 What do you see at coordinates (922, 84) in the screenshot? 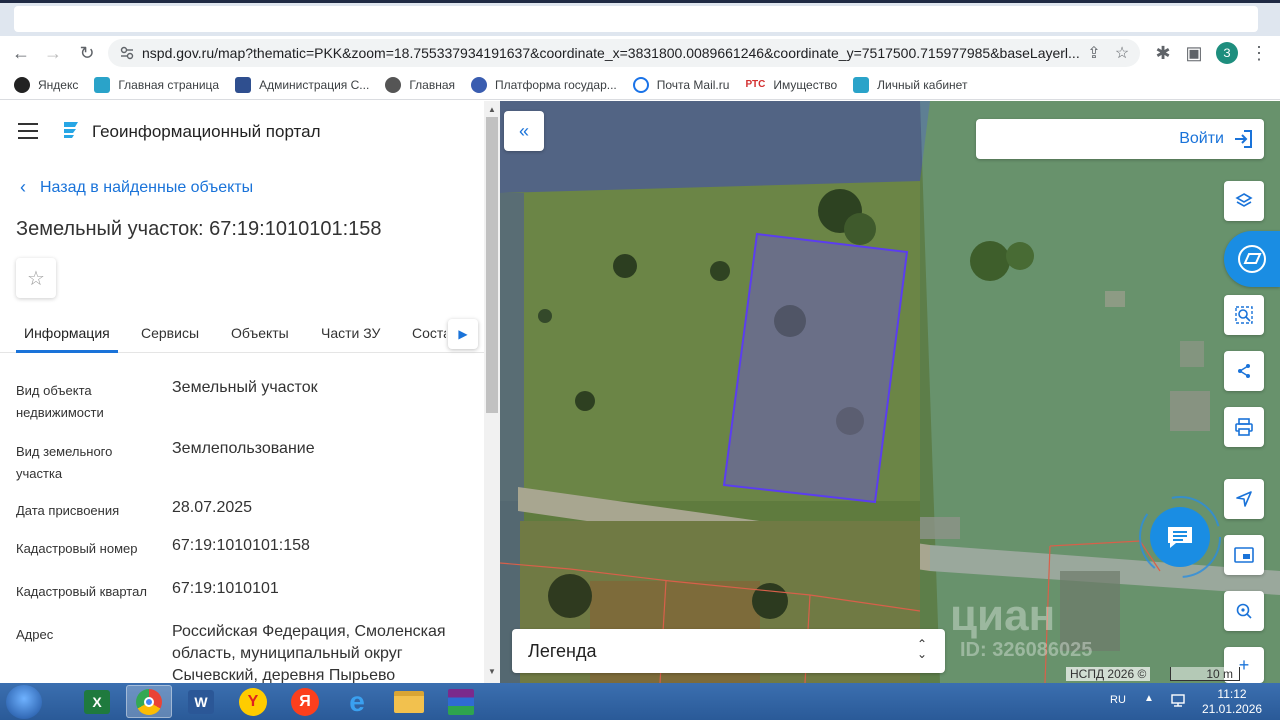
I see `bookmark-label: Личный кабинет` at bounding box center [922, 84].